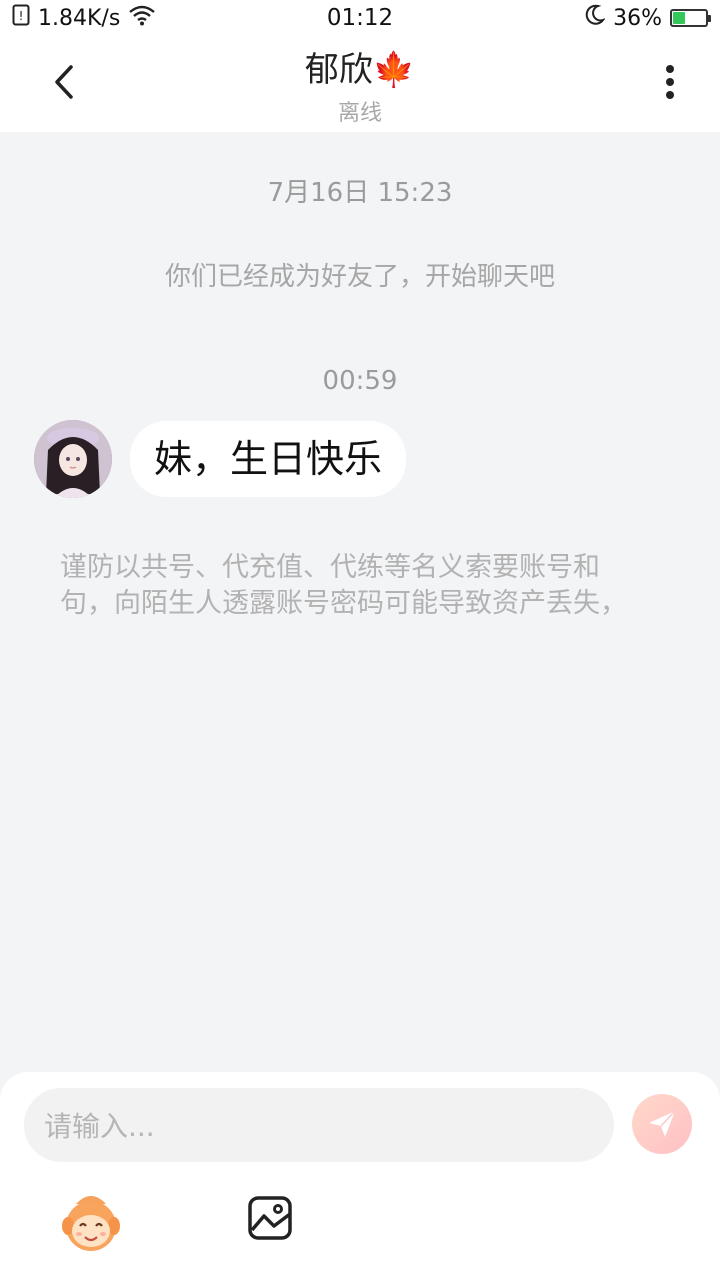 The width and height of the screenshot is (720, 1280). I want to click on status-right: 36%, so click(648, 18).